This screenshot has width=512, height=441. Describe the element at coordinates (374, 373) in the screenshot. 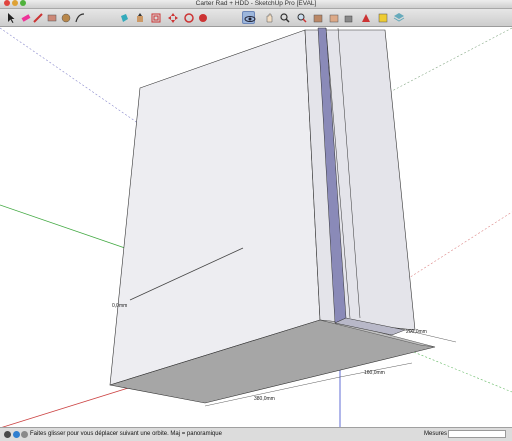

I see `dimension-label-depth: 160,0mm` at that location.